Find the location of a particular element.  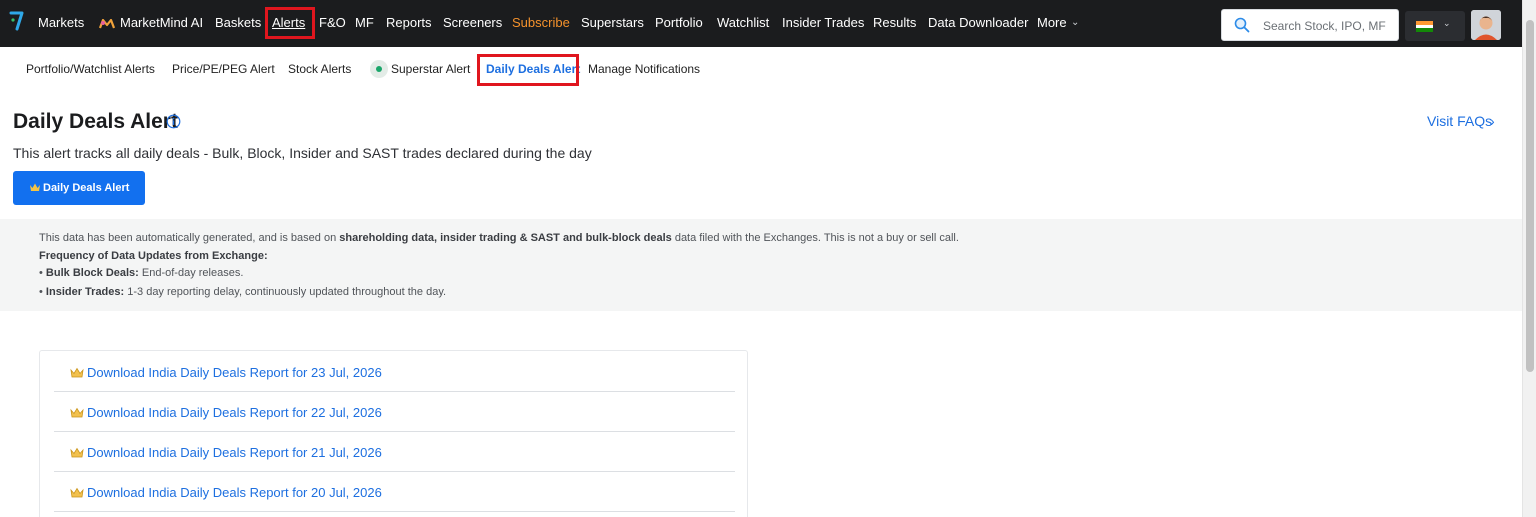

avatar is located at coordinates (1486, 25).